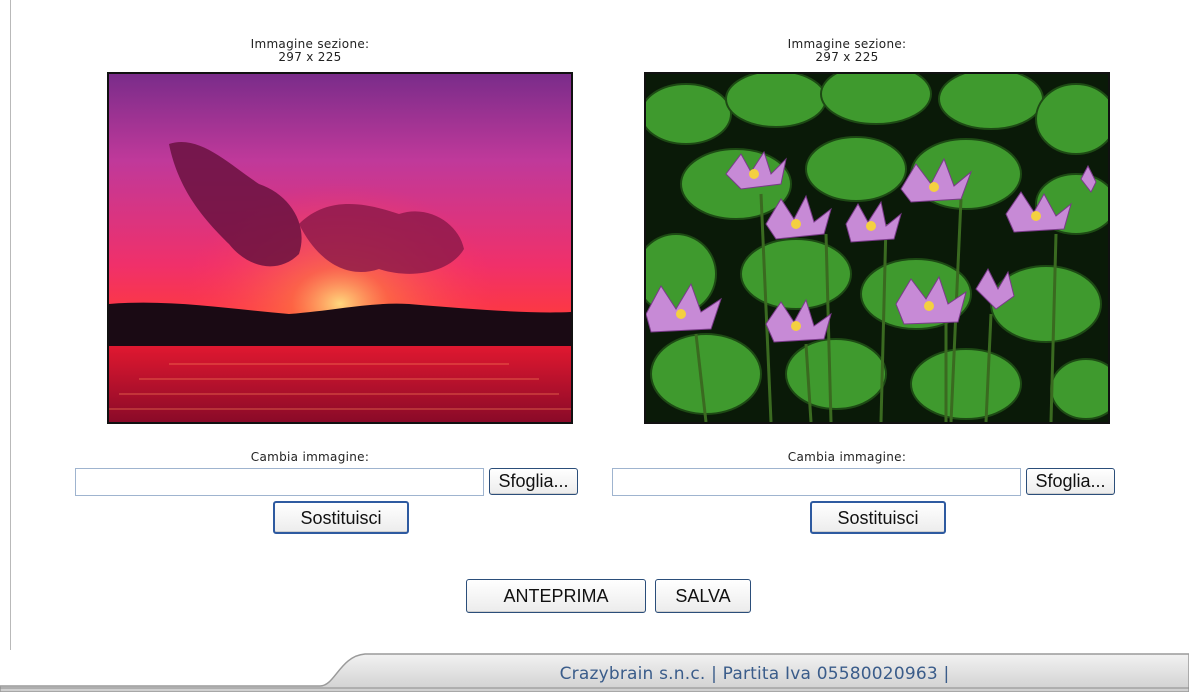 The width and height of the screenshot is (1189, 692). Describe the element at coordinates (10, 325) in the screenshot. I see `left-divider` at that location.